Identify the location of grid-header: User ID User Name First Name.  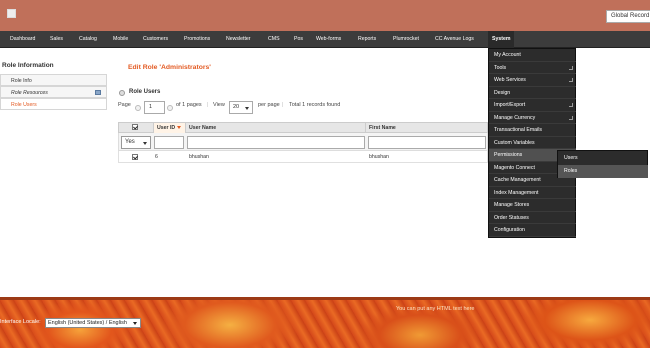
(303, 127).